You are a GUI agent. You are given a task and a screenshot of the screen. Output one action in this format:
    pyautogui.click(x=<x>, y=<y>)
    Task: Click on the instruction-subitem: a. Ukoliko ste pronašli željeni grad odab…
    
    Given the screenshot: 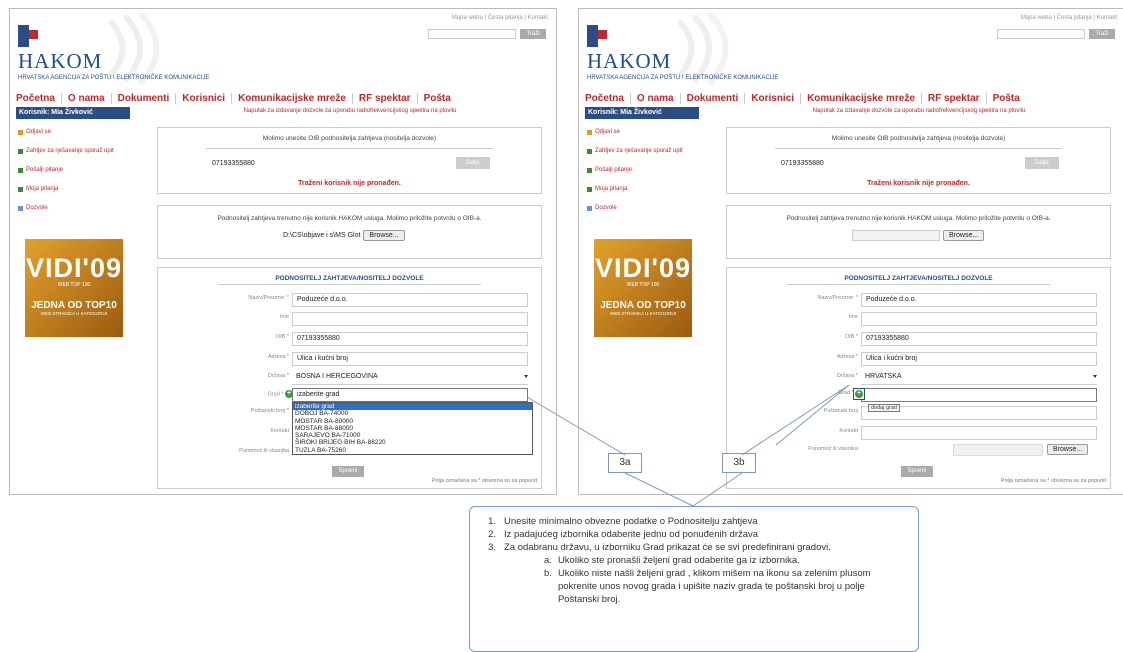 What is the action you would take?
    pyautogui.click(x=672, y=560)
    